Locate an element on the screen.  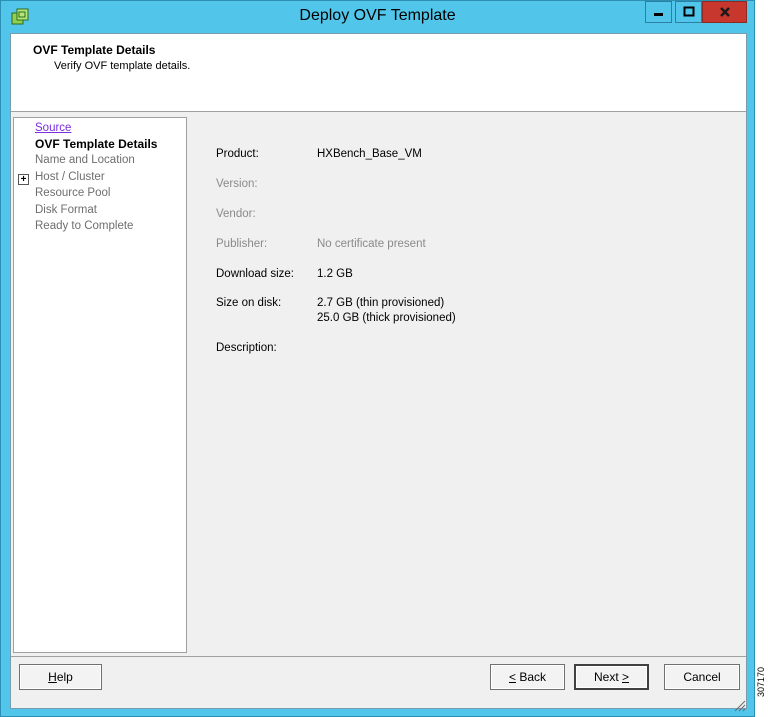
minimize-button is located at coordinates (658, 12).